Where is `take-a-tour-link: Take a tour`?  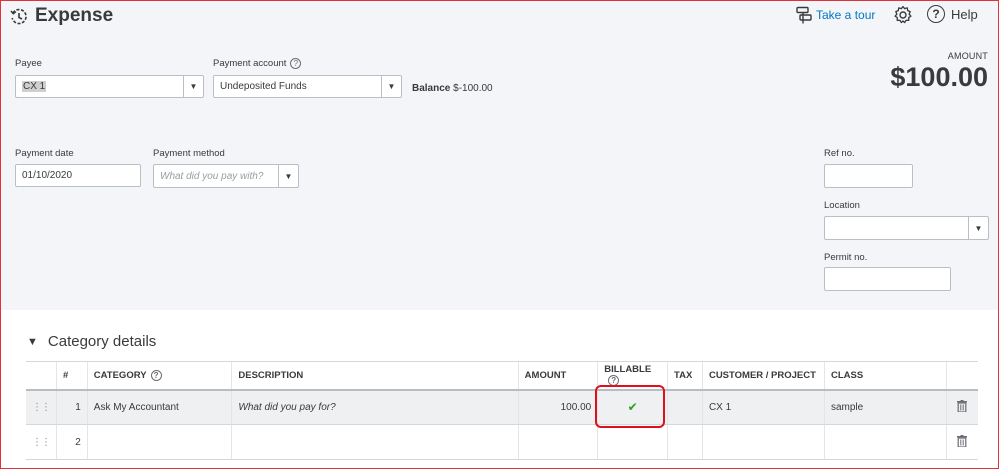 take-a-tour-link: Take a tour is located at coordinates (835, 15).